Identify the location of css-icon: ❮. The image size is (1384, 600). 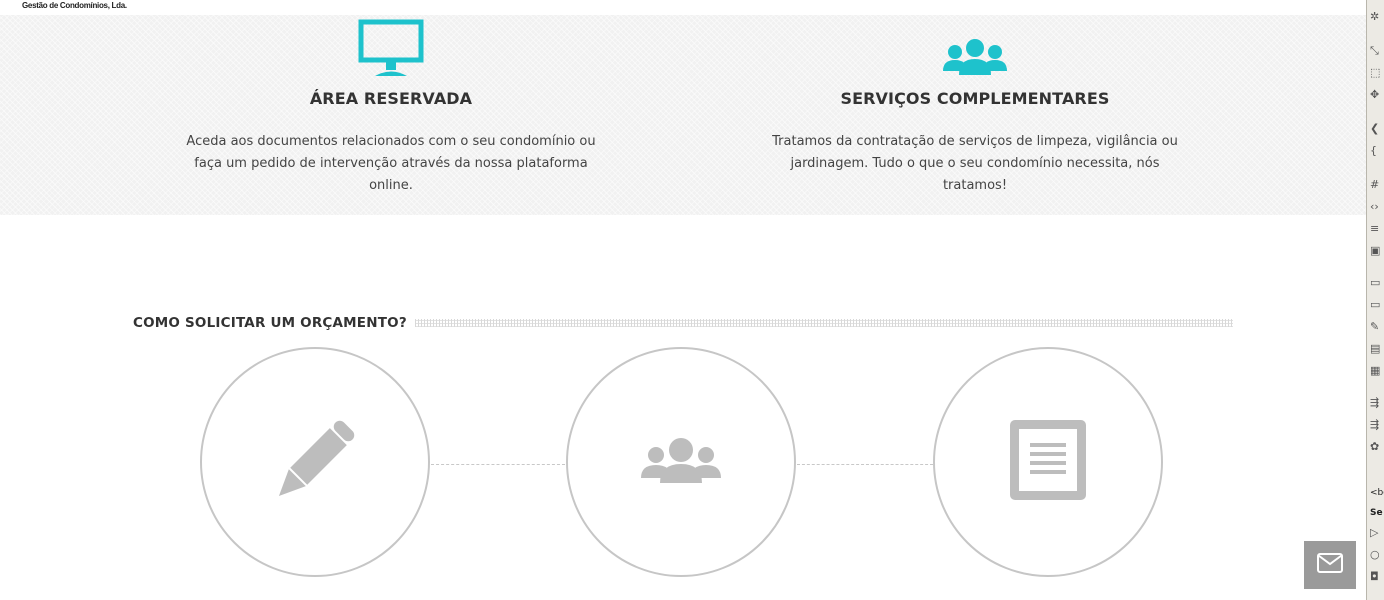
(1377, 129).